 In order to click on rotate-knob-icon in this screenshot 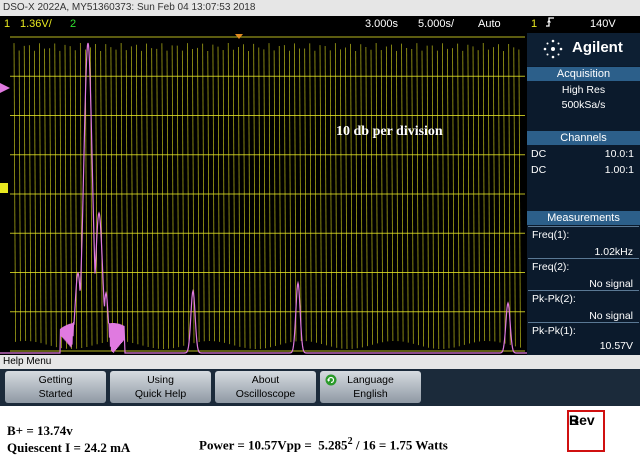, I will do `click(331, 382)`.